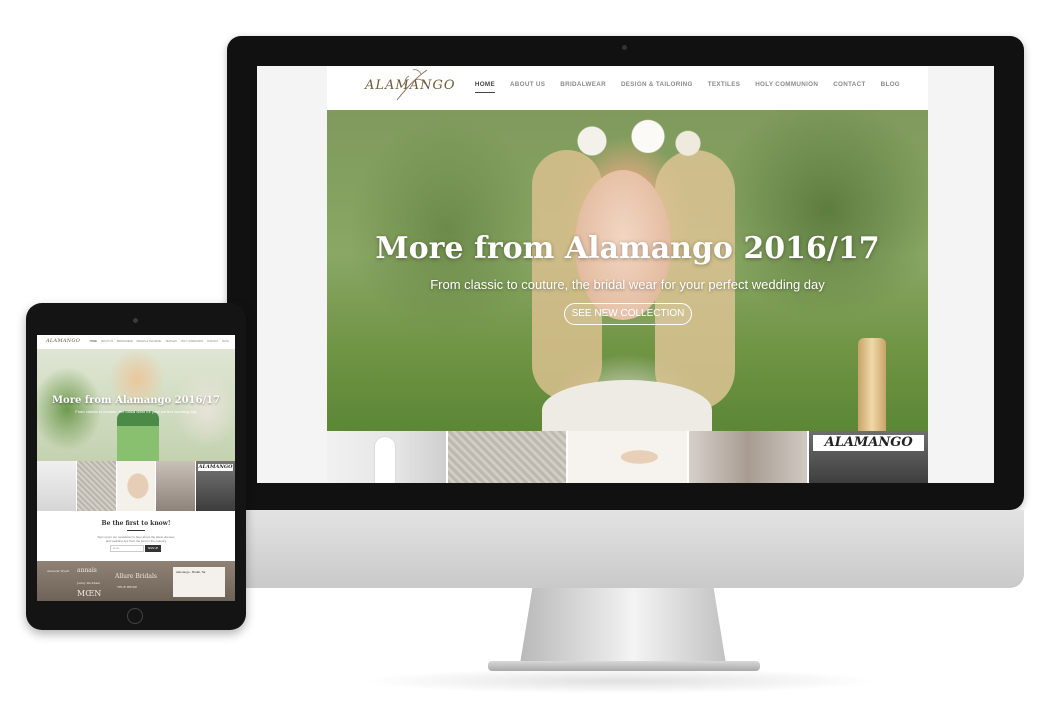  I want to click on thumbnail-headpiece, so click(627, 457).